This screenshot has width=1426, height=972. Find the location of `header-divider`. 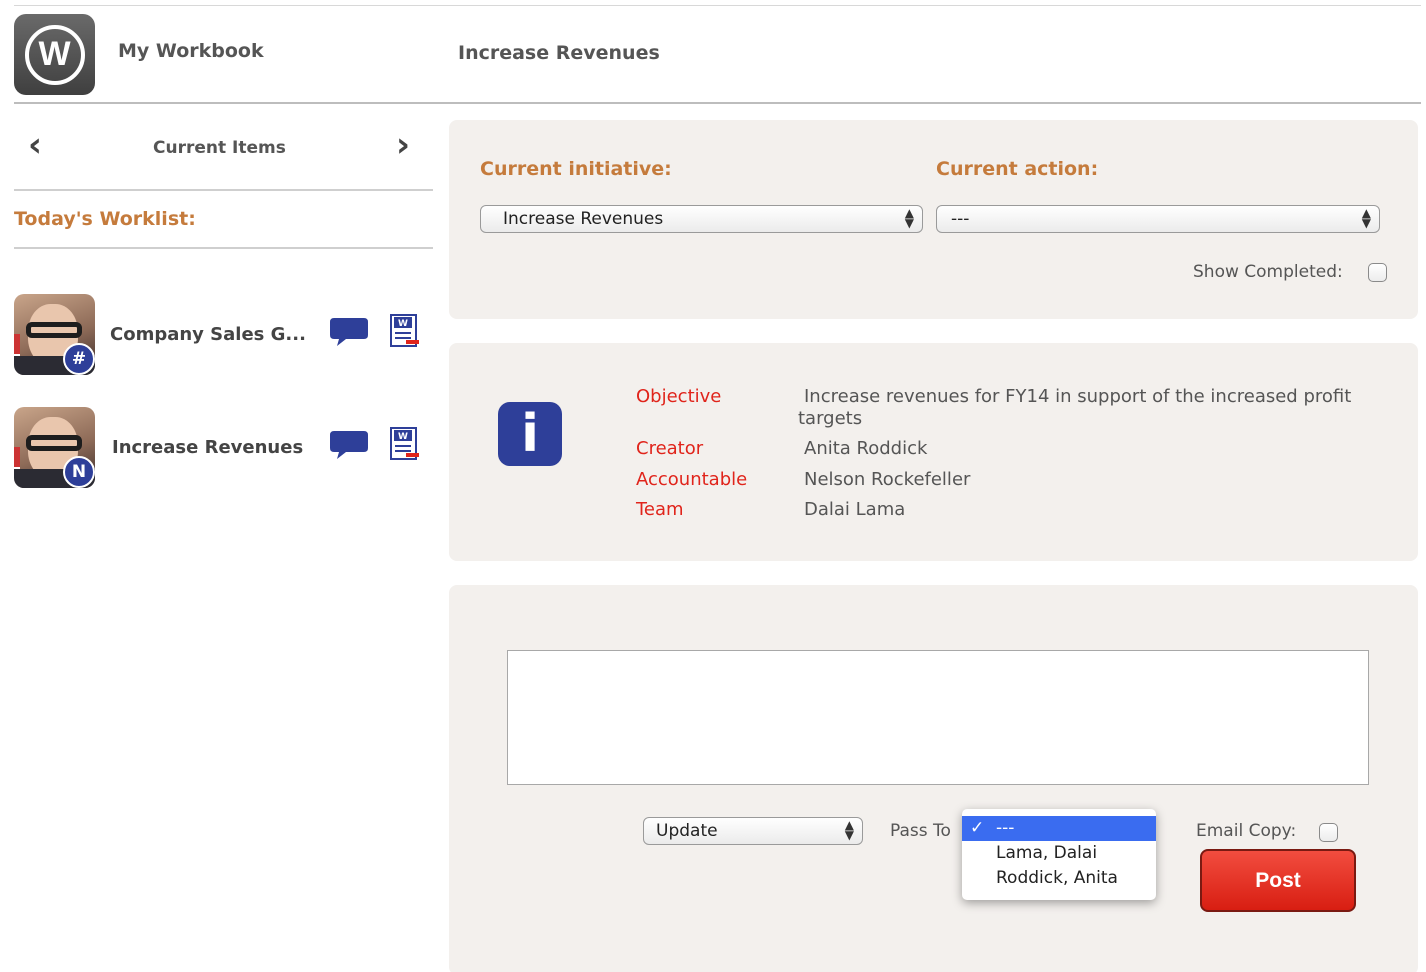

header-divider is located at coordinates (717, 103).